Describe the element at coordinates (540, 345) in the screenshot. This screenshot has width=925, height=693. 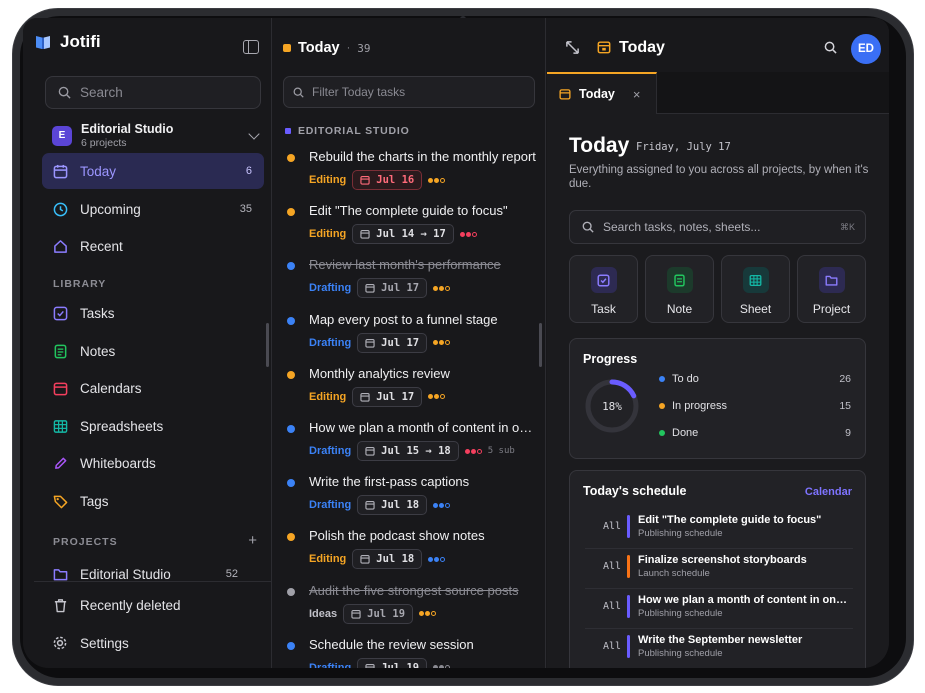
I see `list-scrollbar` at that location.